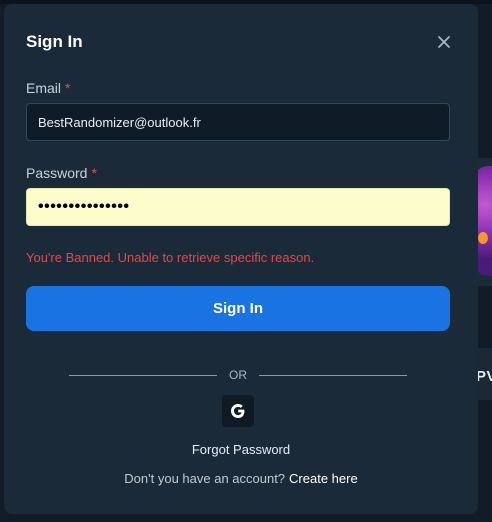 The image size is (492, 522). I want to click on google-icon, so click(238, 411).